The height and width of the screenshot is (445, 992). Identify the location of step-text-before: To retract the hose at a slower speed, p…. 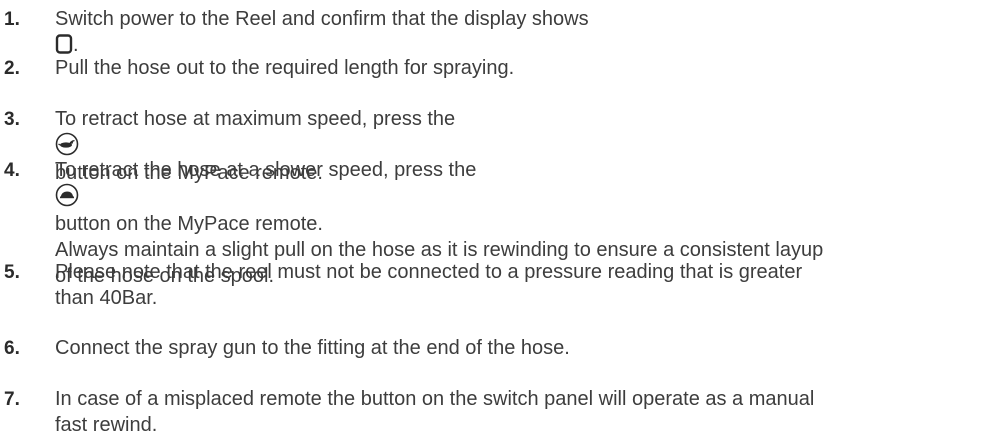
(266, 170).